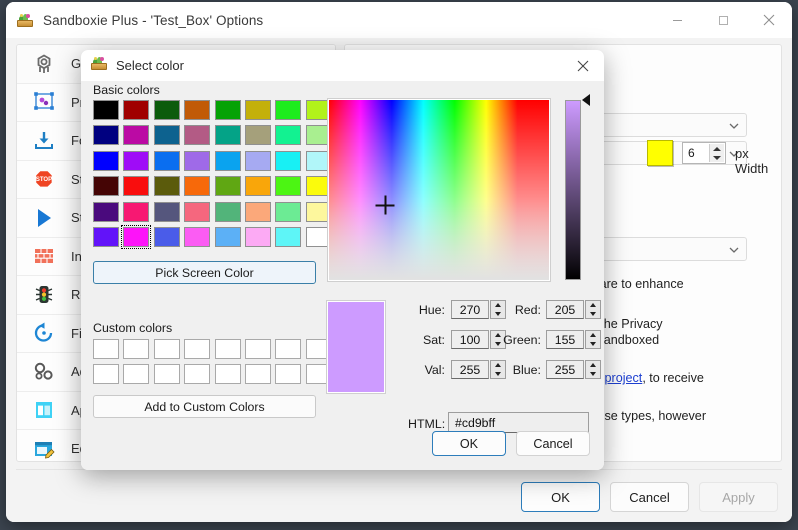  Describe the element at coordinates (738, 497) in the screenshot. I see `apply-button: Apply` at that location.